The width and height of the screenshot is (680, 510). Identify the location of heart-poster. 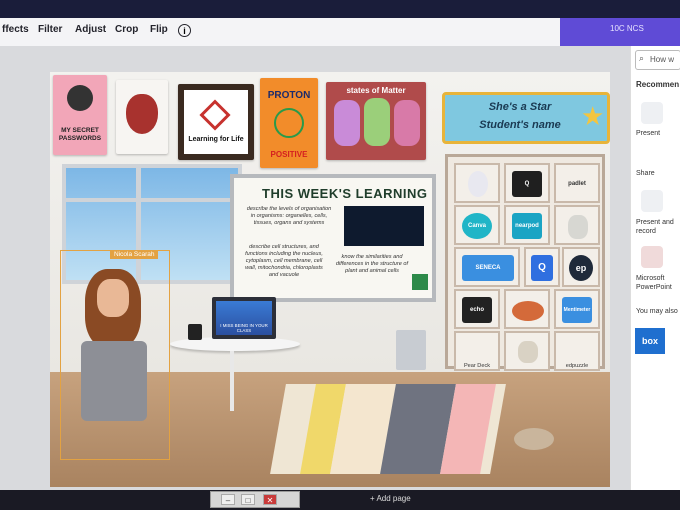
(142, 117).